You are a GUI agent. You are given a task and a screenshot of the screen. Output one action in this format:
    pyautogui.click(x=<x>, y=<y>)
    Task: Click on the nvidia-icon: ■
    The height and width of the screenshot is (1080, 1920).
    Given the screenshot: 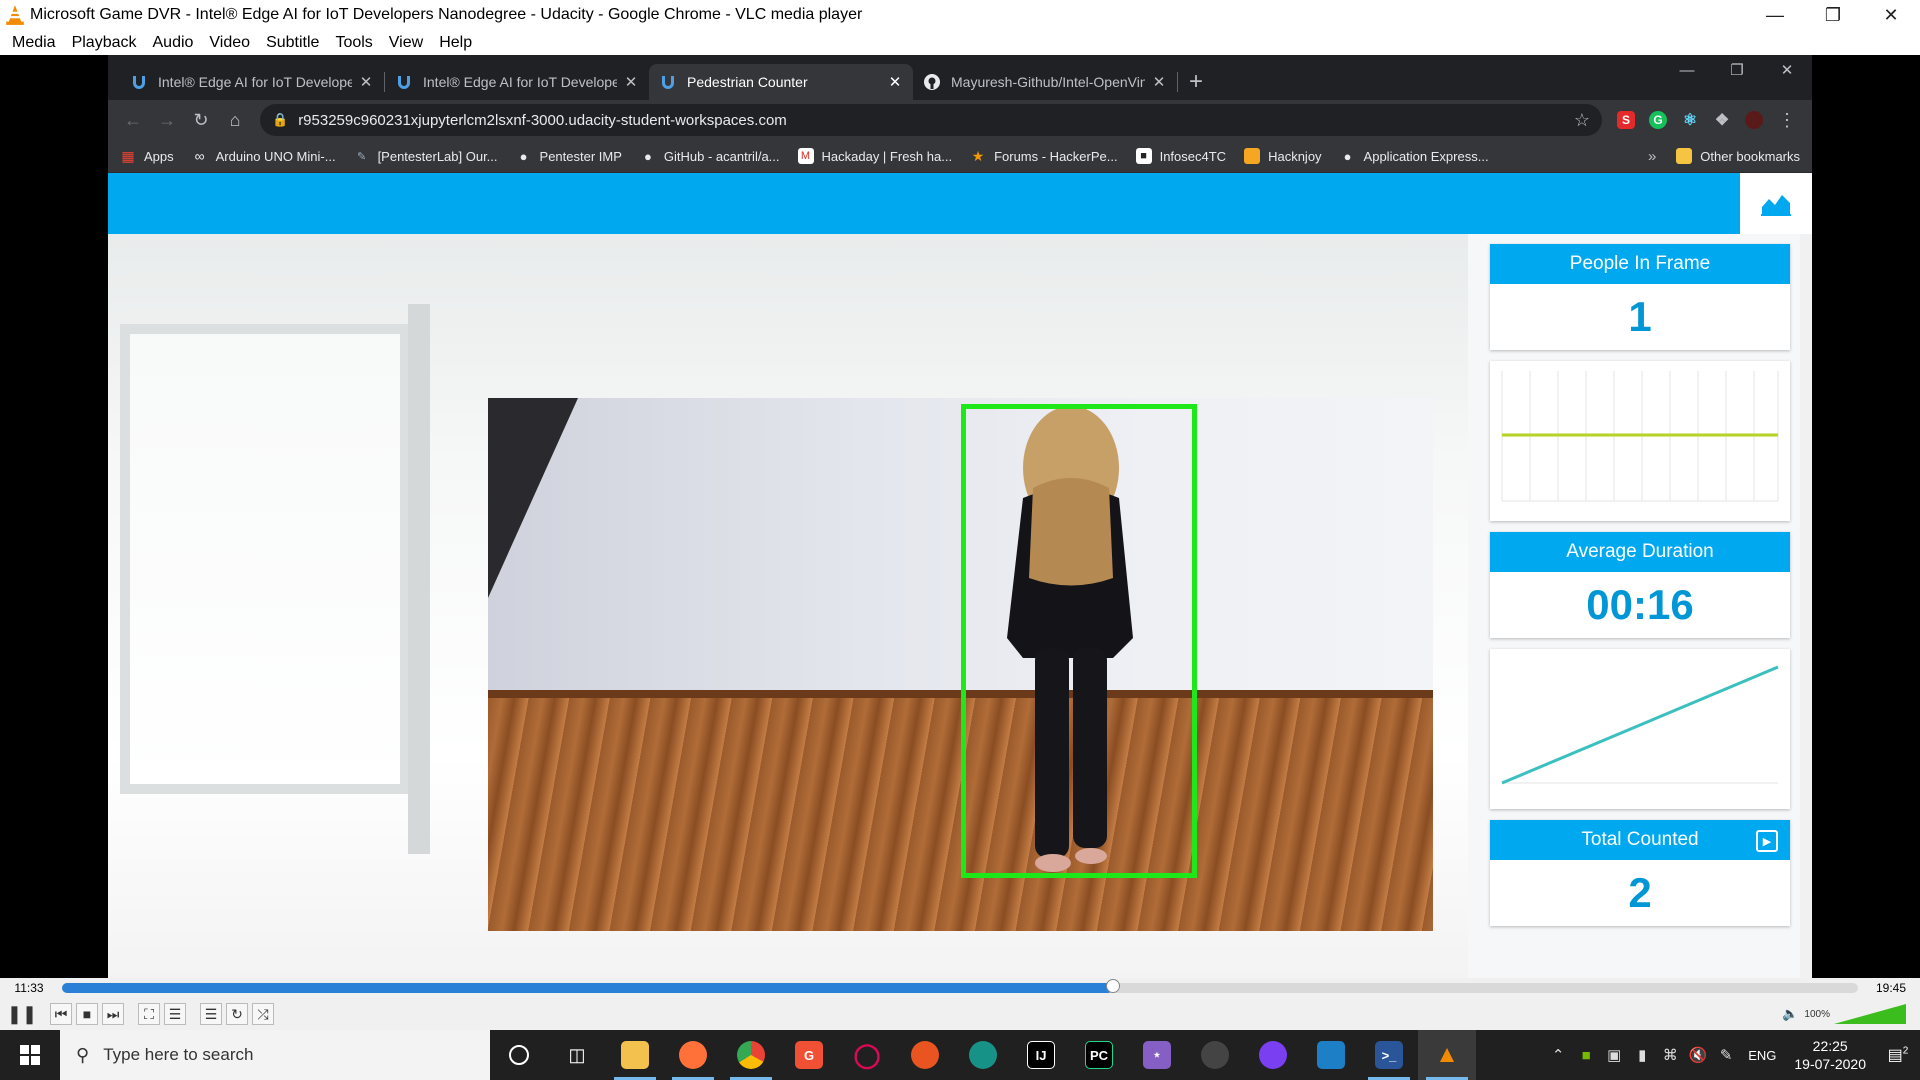 What is the action you would take?
    pyautogui.click(x=1586, y=1055)
    